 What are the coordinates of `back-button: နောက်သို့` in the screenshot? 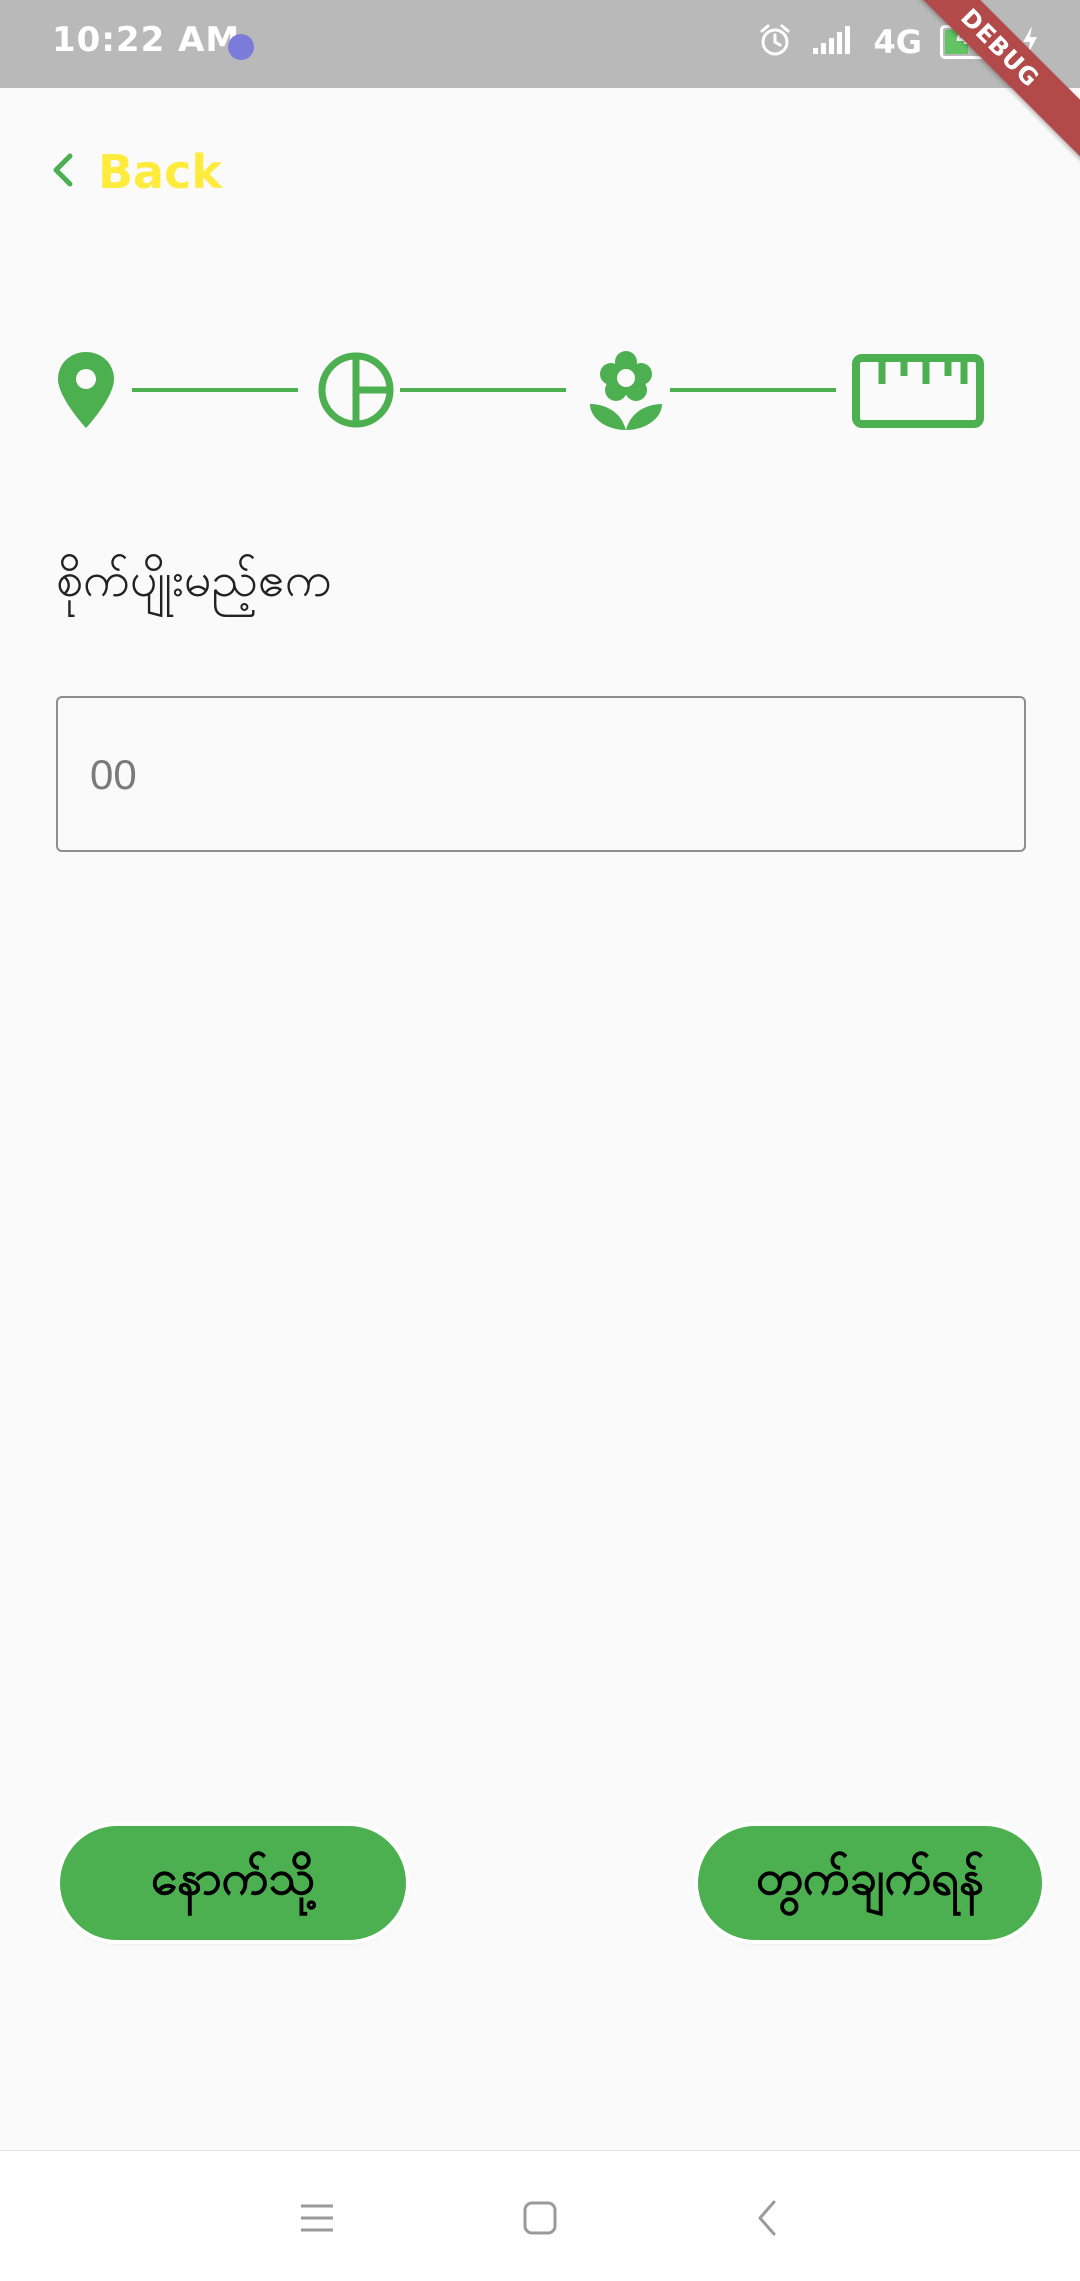 It's located at (233, 1883).